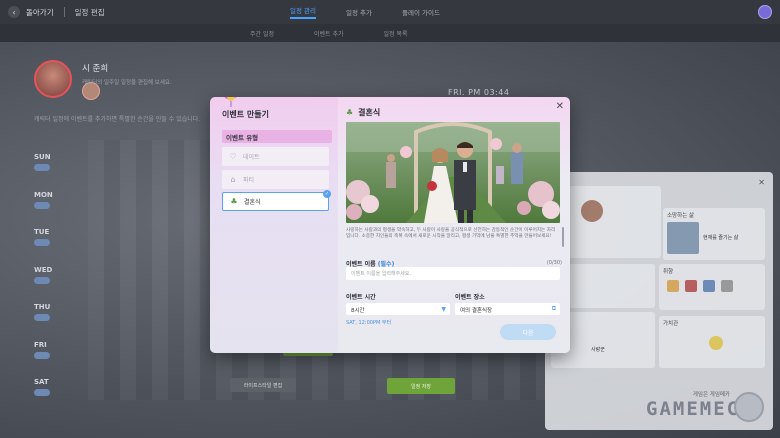 Image resolution: width=780 pixels, height=438 pixels. I want to click on tab-add-schedule: 일정 추가, so click(359, 12).